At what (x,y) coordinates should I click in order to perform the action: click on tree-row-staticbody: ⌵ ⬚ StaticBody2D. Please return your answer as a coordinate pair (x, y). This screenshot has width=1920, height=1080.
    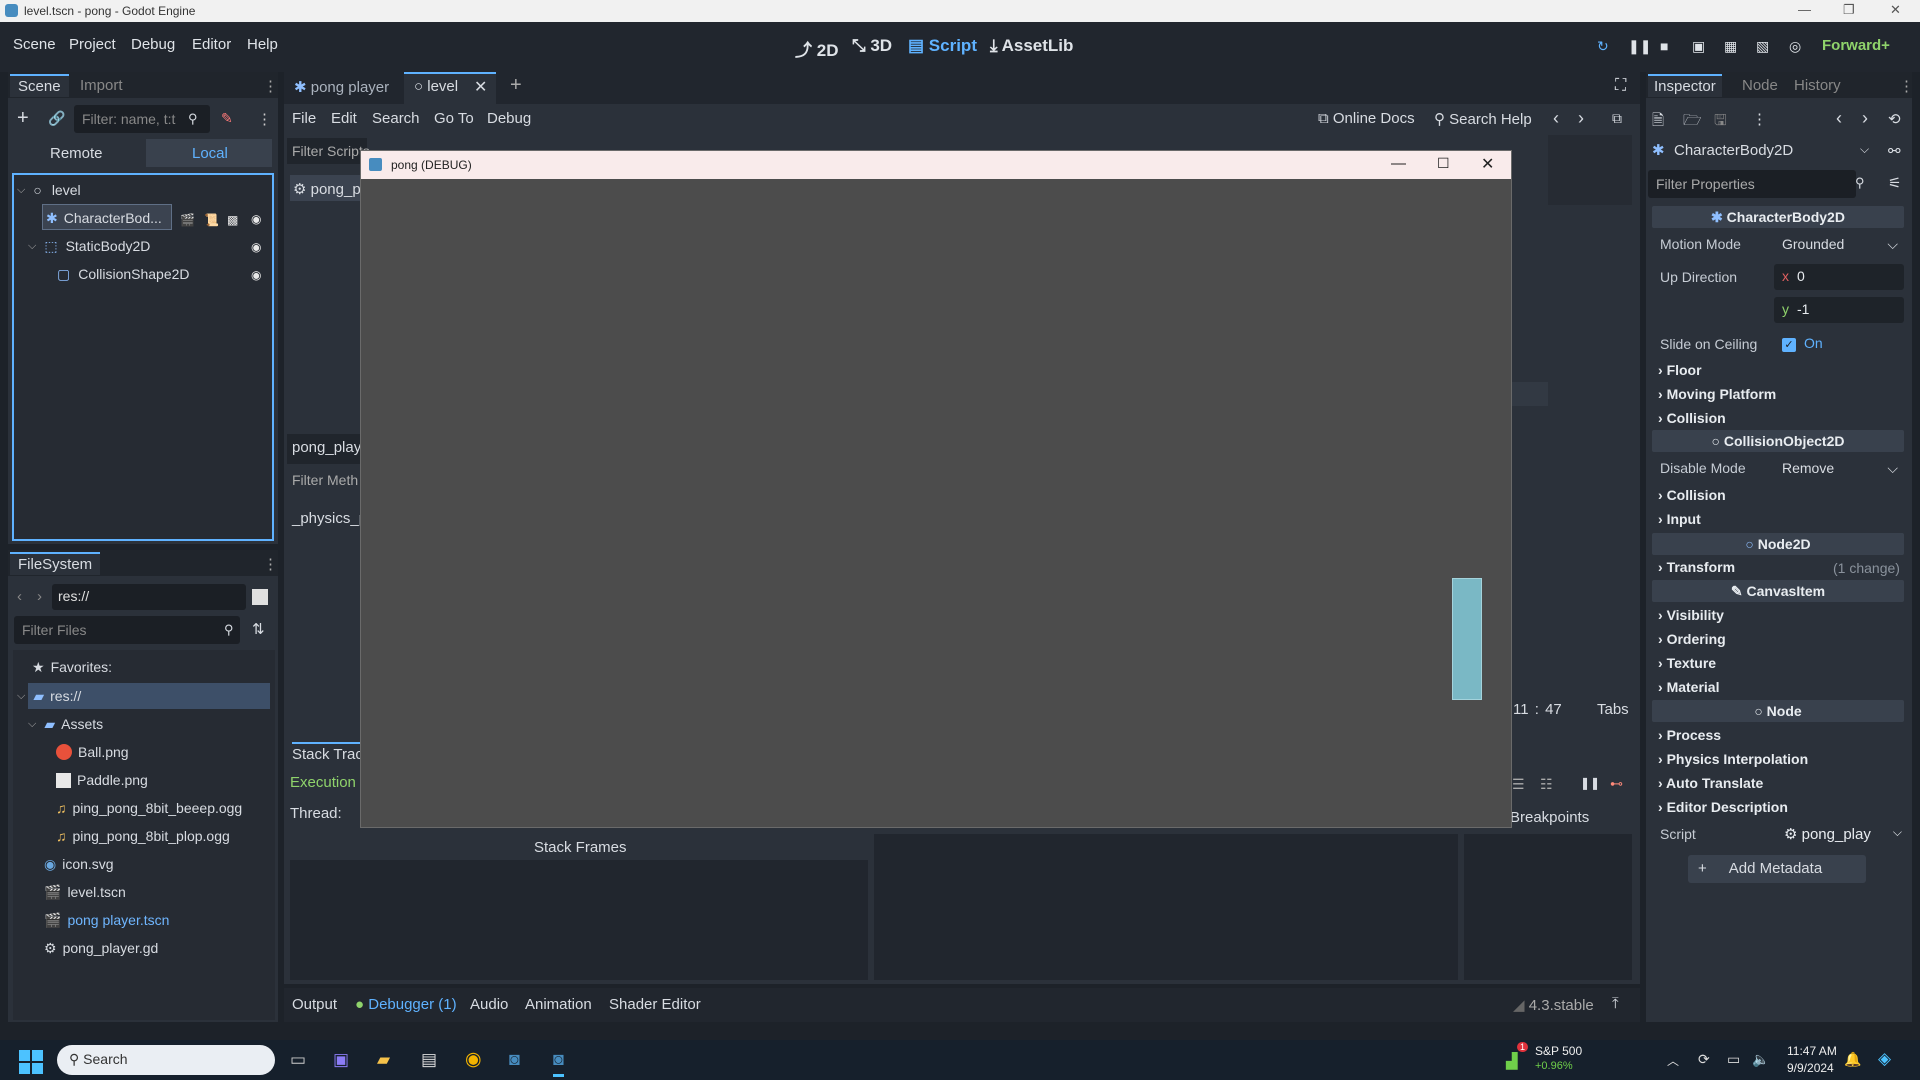
    Looking at the image, I should click on (89, 246).